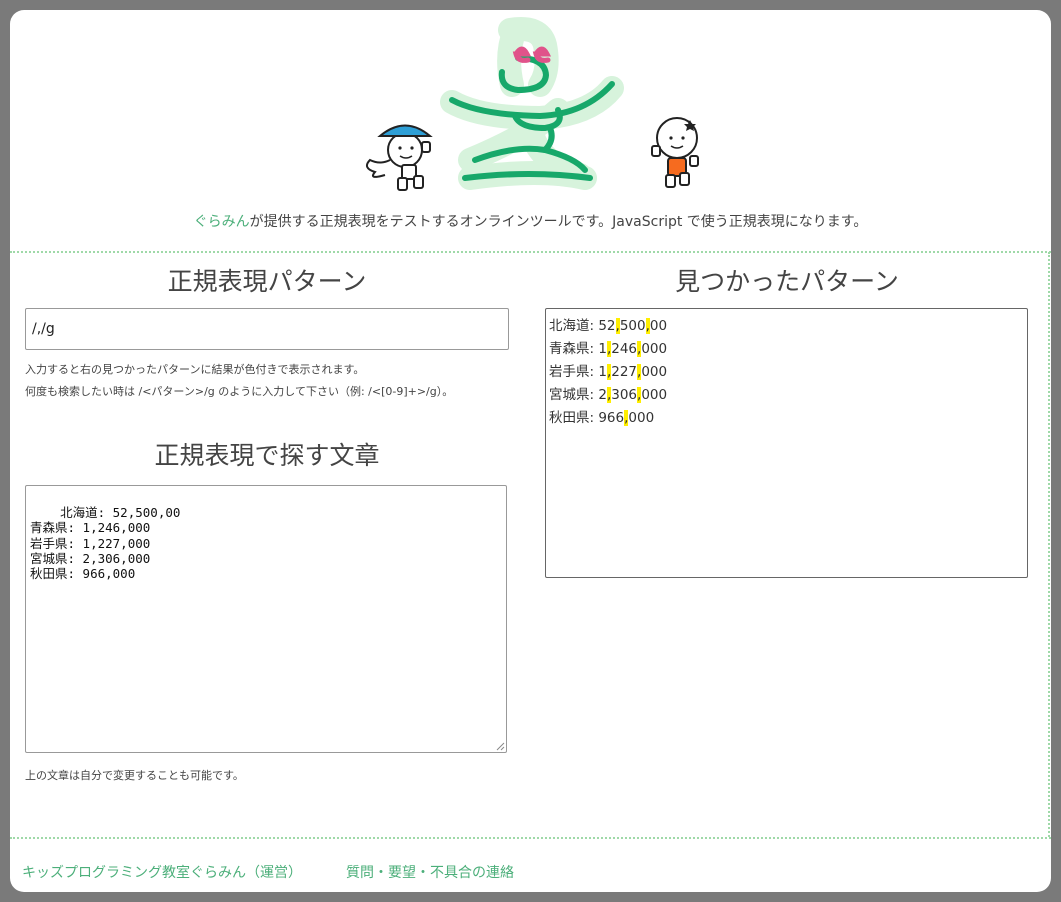 This screenshot has width=1061, height=902. What do you see at coordinates (530, 838) in the screenshot?
I see `bottom-separator` at bounding box center [530, 838].